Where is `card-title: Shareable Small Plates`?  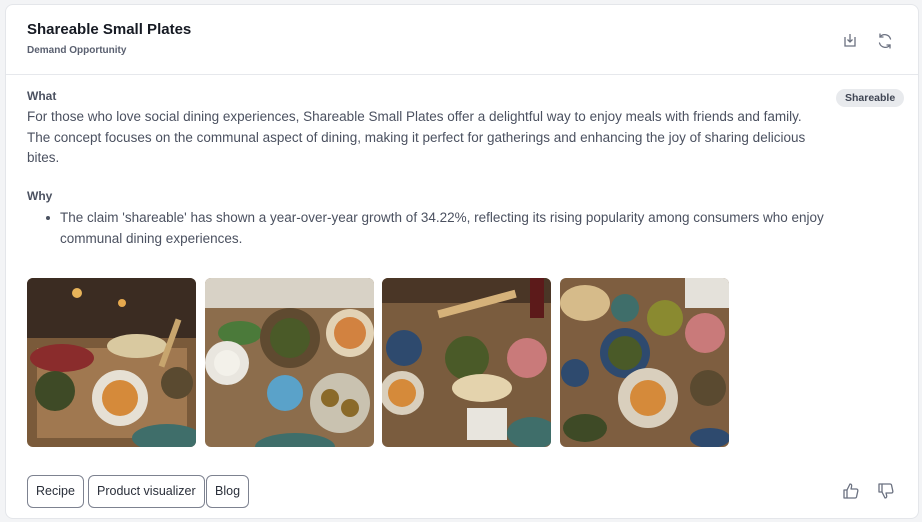
card-title: Shareable Small Plates is located at coordinates (109, 29).